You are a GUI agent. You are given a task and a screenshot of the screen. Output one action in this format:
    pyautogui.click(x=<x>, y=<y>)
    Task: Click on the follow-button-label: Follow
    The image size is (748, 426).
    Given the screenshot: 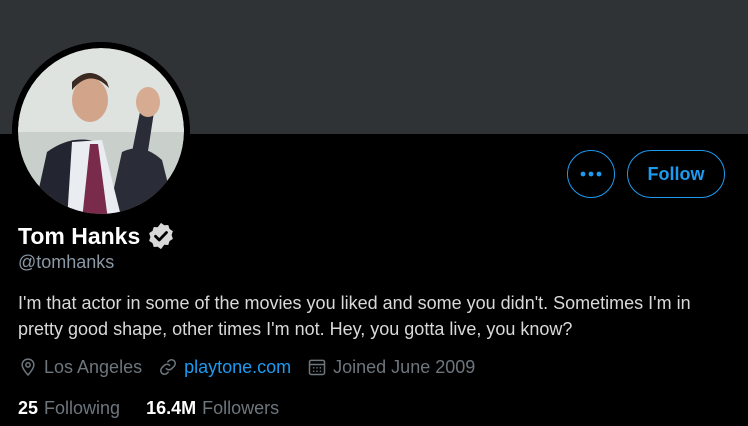 What is the action you would take?
    pyautogui.click(x=676, y=173)
    